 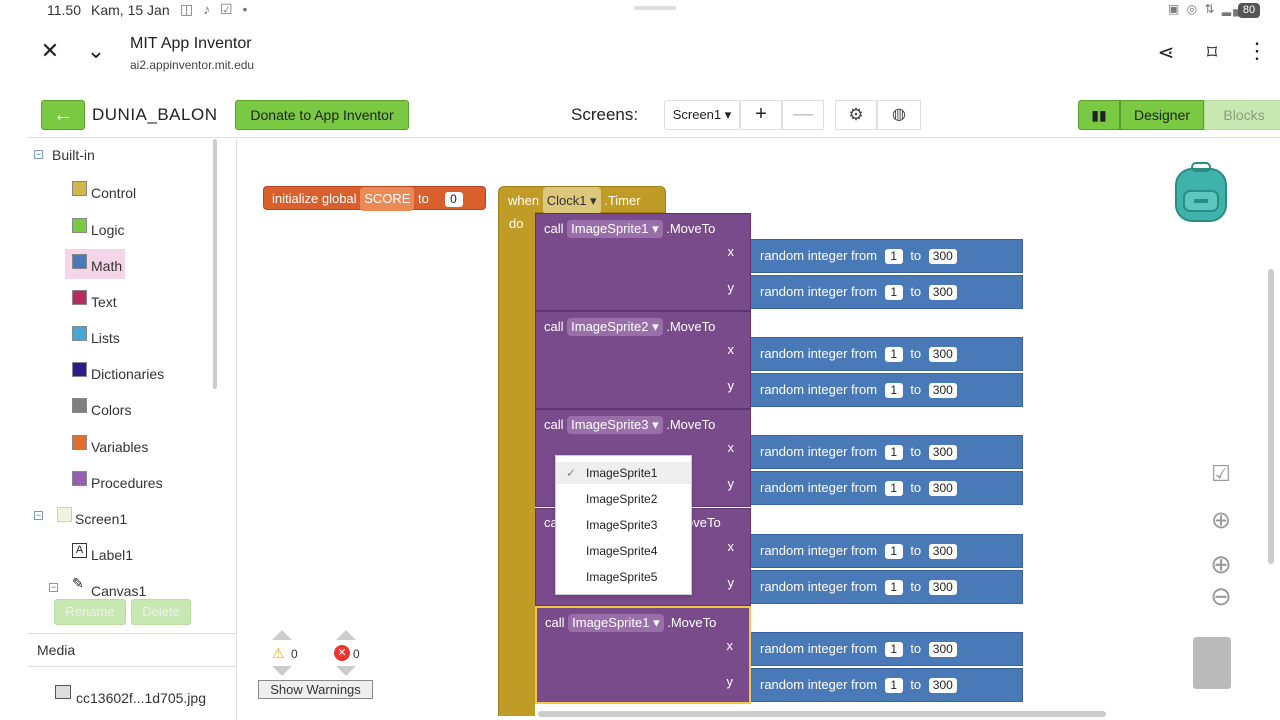 What do you see at coordinates (104, 302) in the screenshot?
I see `category-text: Text` at bounding box center [104, 302].